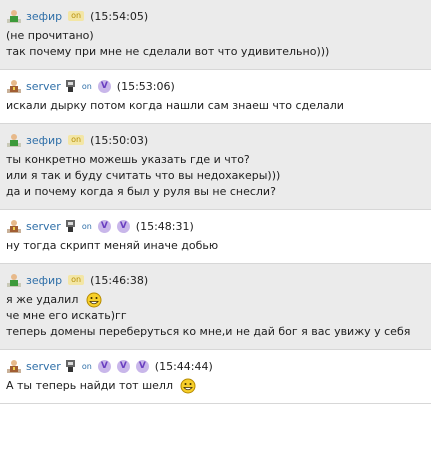 The height and width of the screenshot is (467, 431). What do you see at coordinates (145, 86) in the screenshot?
I see `timestamp: (15:53:06)` at bounding box center [145, 86].